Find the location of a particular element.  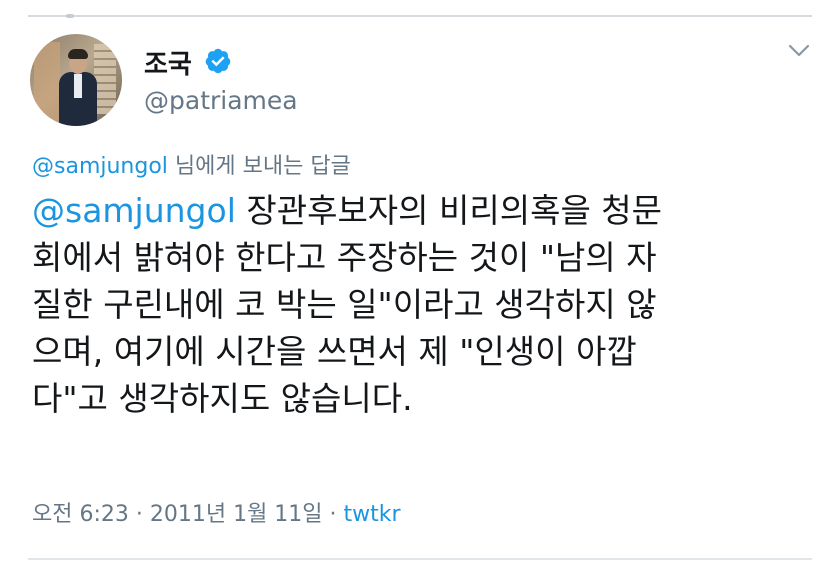

chevron-down-icon is located at coordinates (799, 51).